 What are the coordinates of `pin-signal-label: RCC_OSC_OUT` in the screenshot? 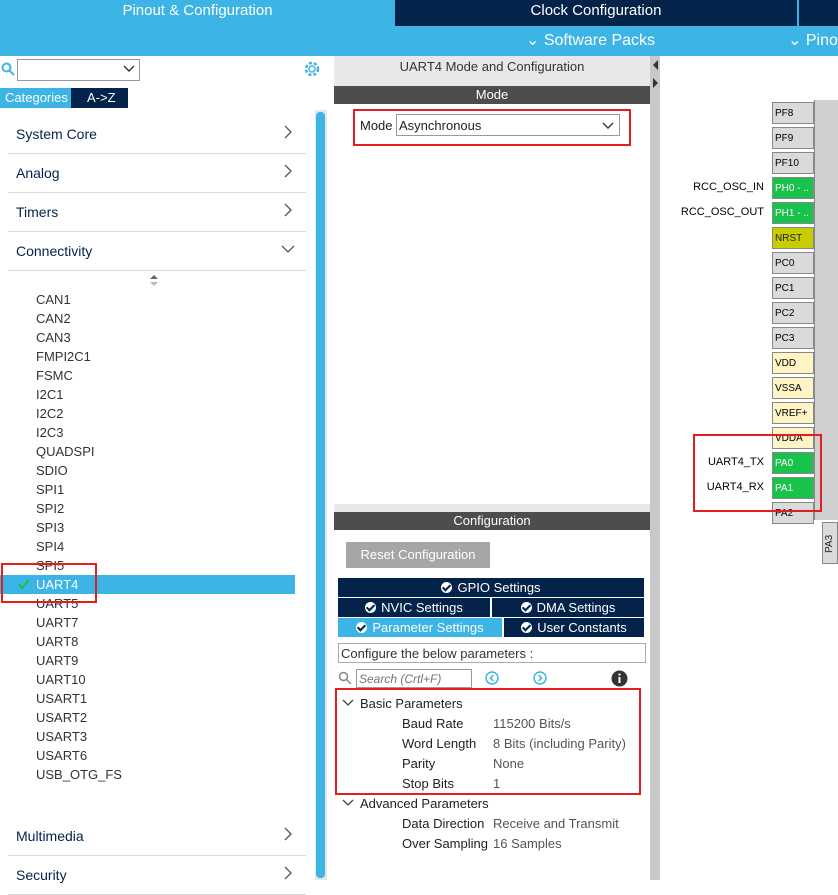 It's located at (722, 212).